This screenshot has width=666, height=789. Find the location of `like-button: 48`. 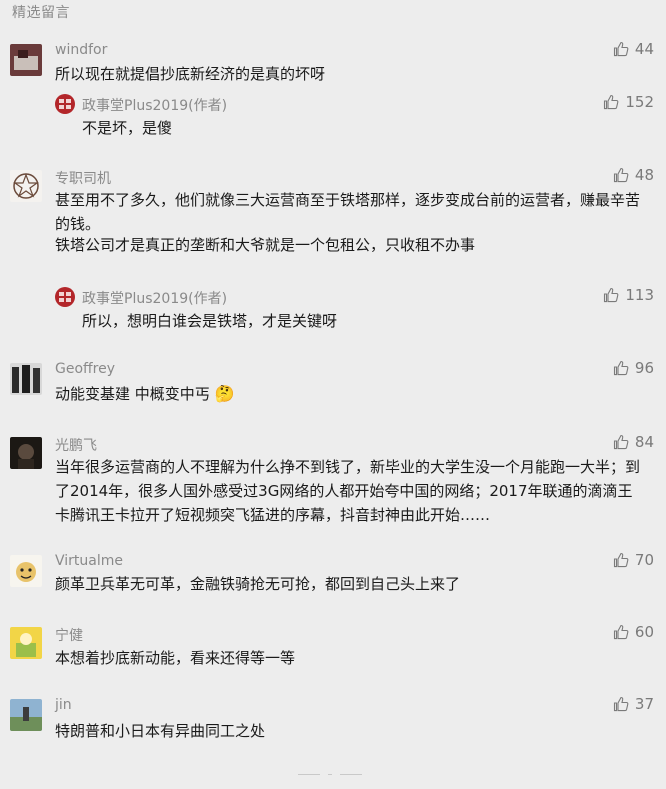

like-button: 48 is located at coordinates (633, 175).